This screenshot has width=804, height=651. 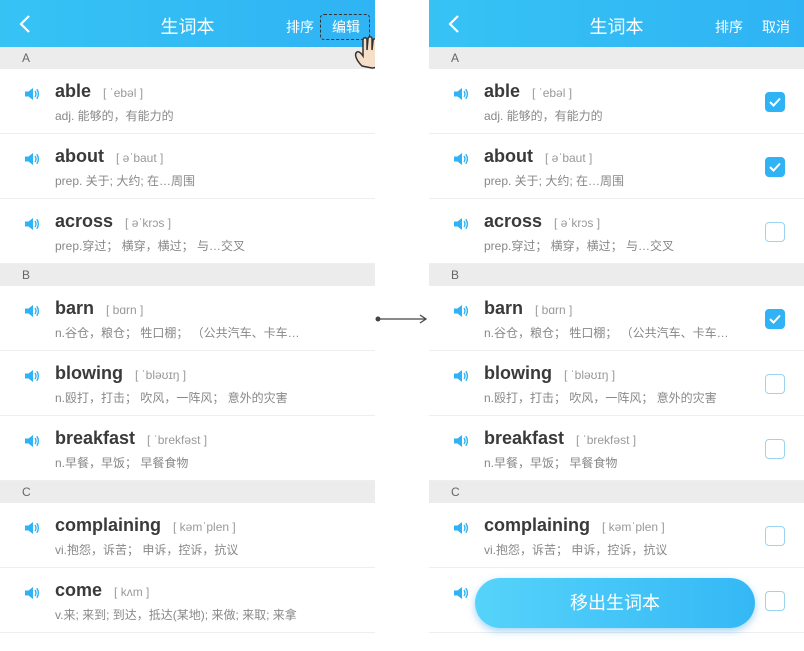 I want to click on word-text: complaining [ kəmˈplen ], so click(x=145, y=525).